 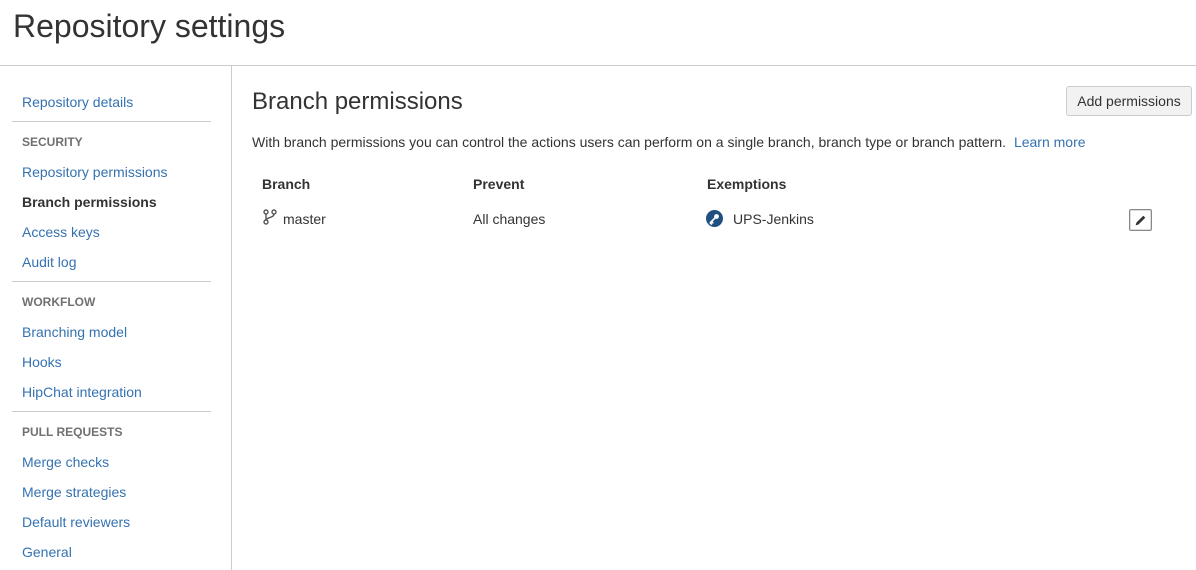 What do you see at coordinates (714, 218) in the screenshot?
I see `access-key-icon` at bounding box center [714, 218].